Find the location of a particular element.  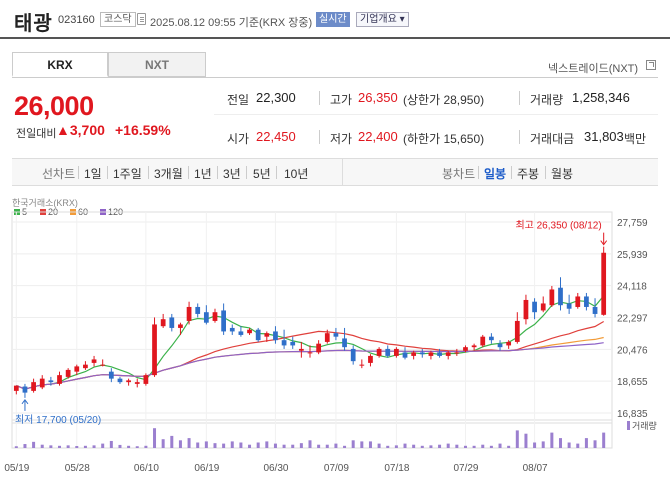

period-10y-button: 10년 is located at coordinates (296, 173).